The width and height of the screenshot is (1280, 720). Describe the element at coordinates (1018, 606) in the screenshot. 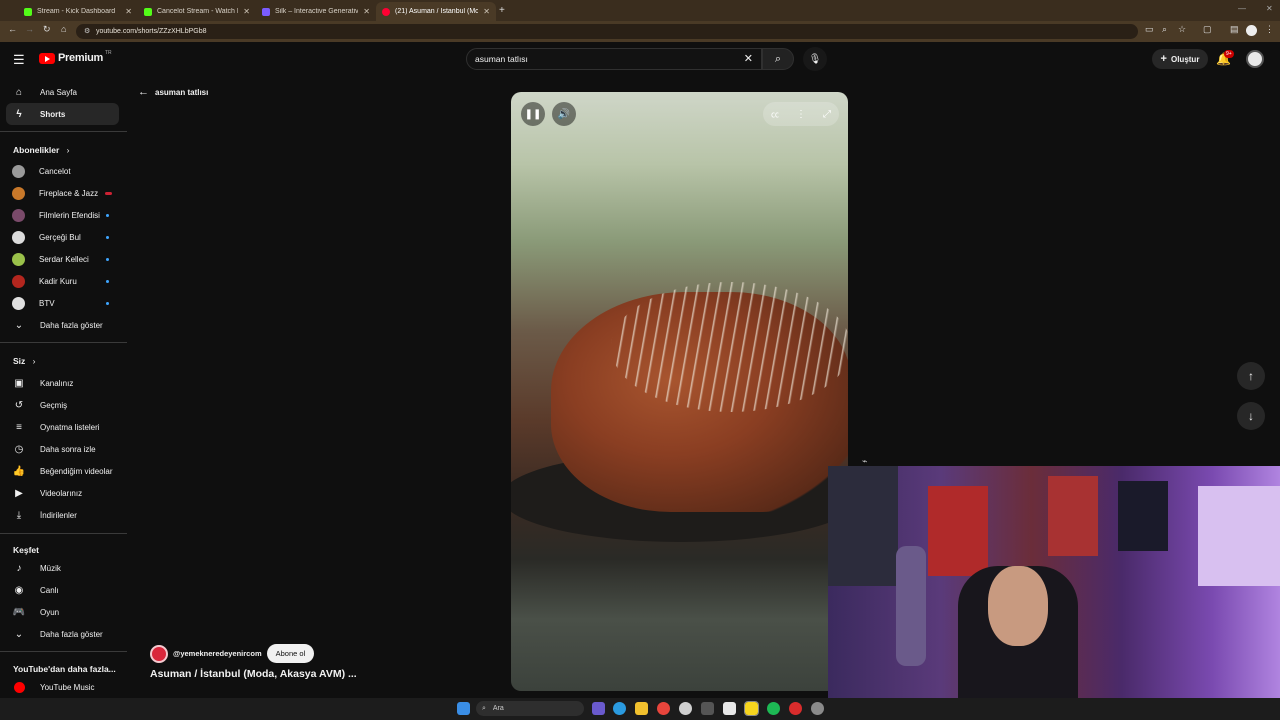

I see `webcam-face` at that location.